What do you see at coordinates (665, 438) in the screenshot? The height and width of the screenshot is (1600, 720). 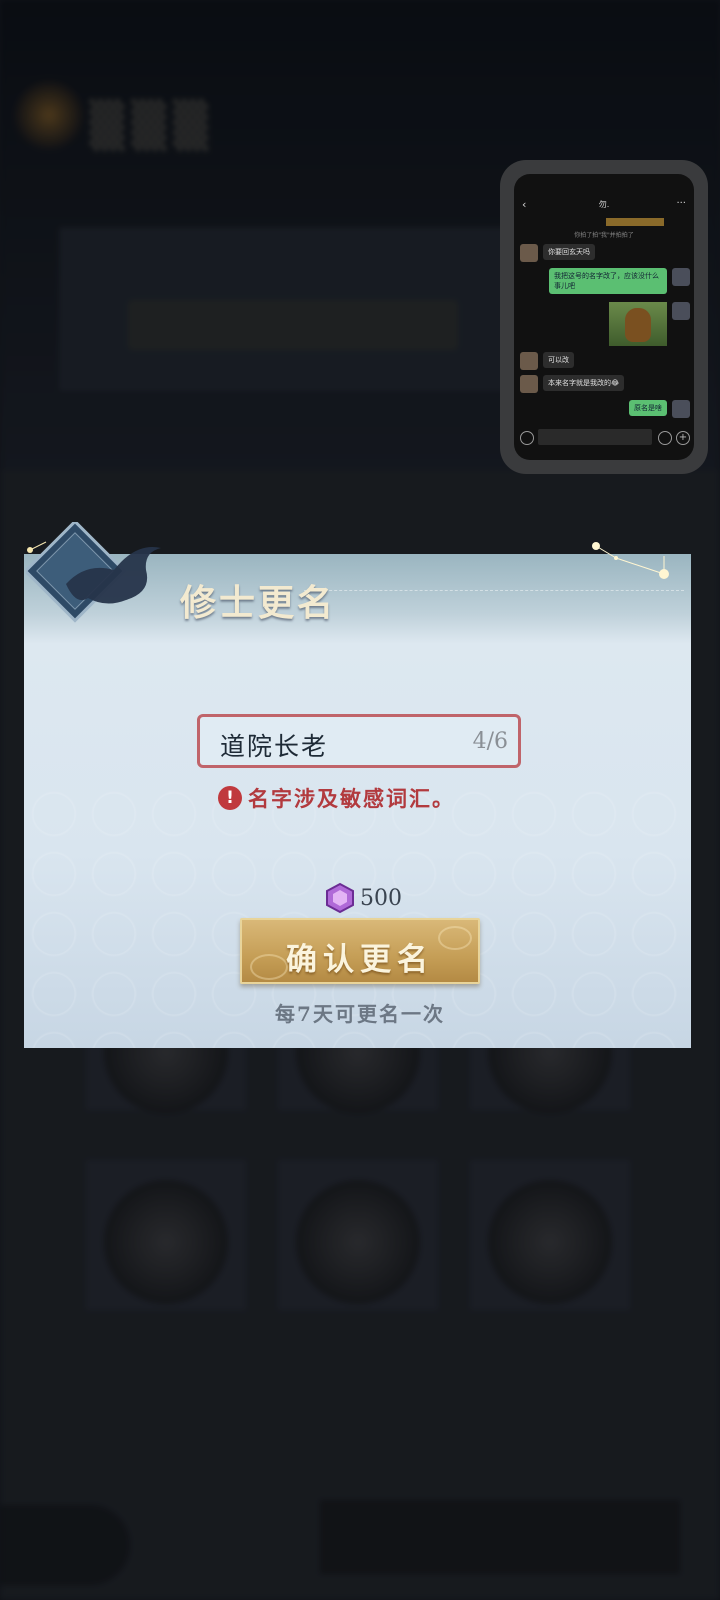 I see `emoji-icon` at bounding box center [665, 438].